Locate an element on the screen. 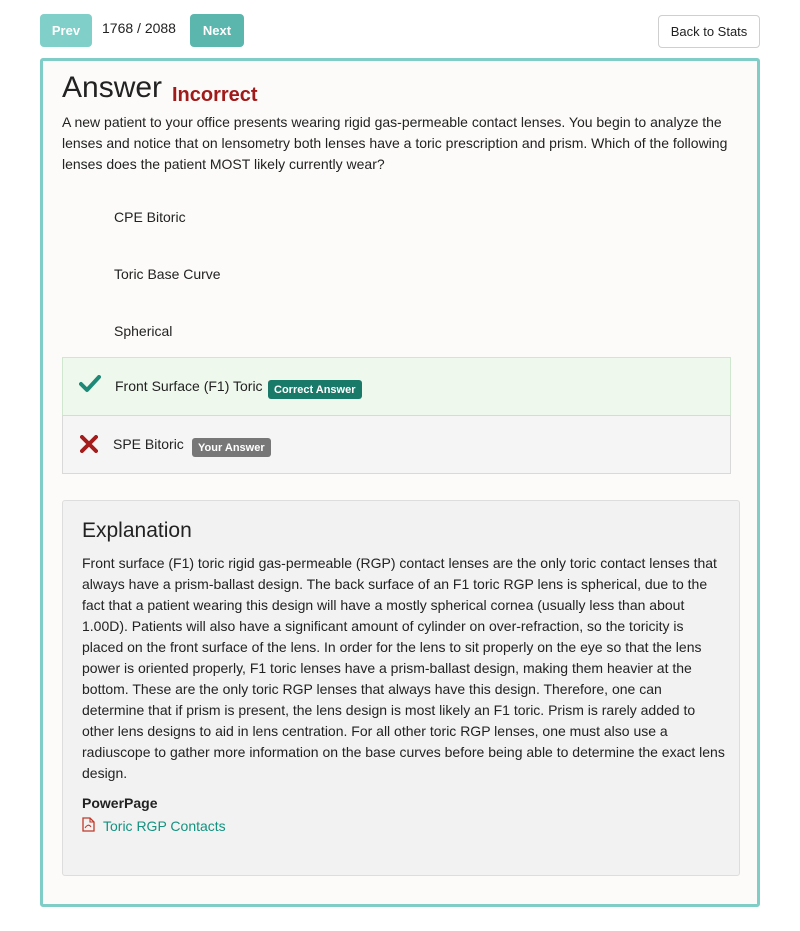  correct-answer-badge: Correct Answer is located at coordinates (315, 389).